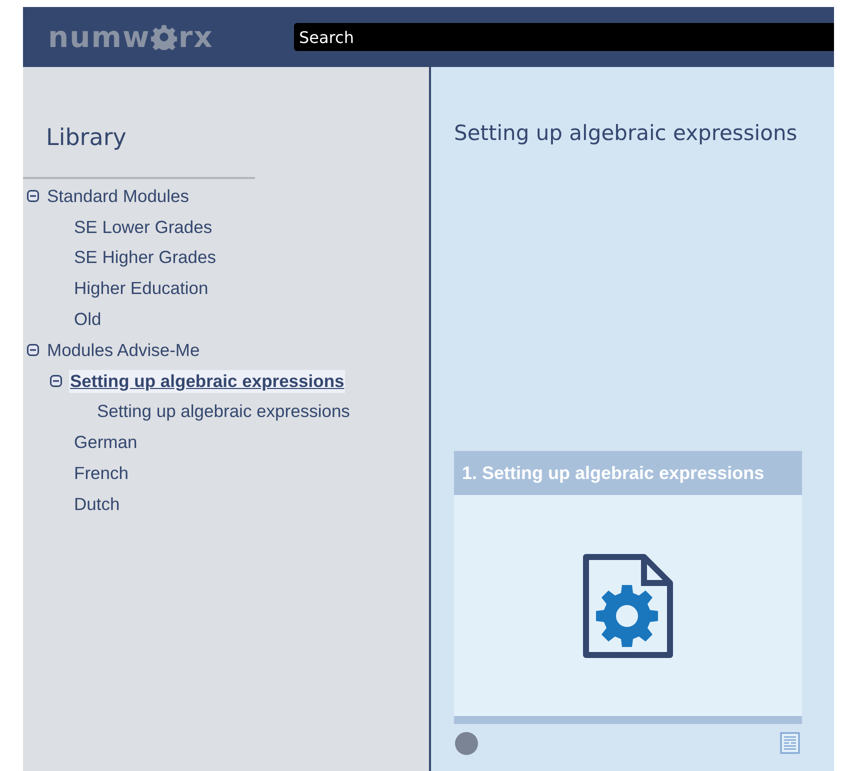  I want to click on tree-item: SE Lower Grades, so click(143, 227).